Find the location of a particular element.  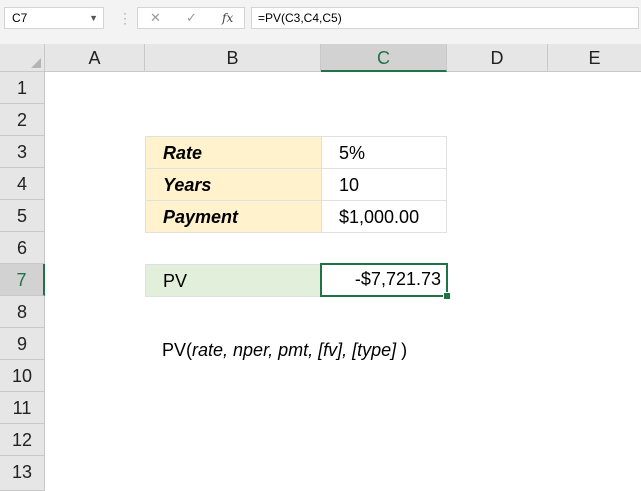

cell-b3: Rate is located at coordinates (233, 152).